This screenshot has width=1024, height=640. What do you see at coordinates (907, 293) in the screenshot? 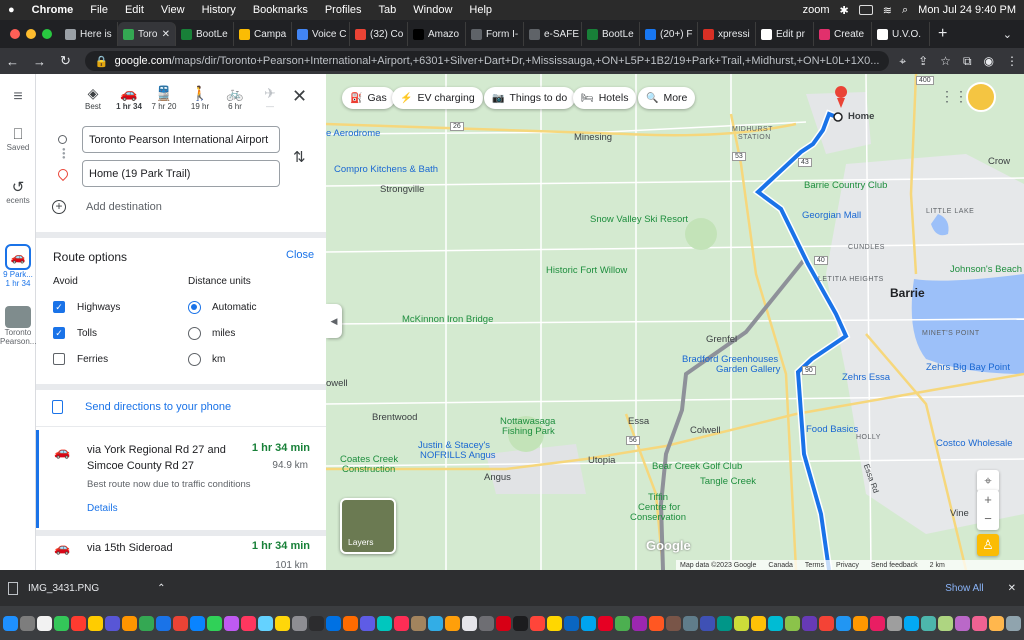
I see `map-label: Barrie` at bounding box center [907, 293].